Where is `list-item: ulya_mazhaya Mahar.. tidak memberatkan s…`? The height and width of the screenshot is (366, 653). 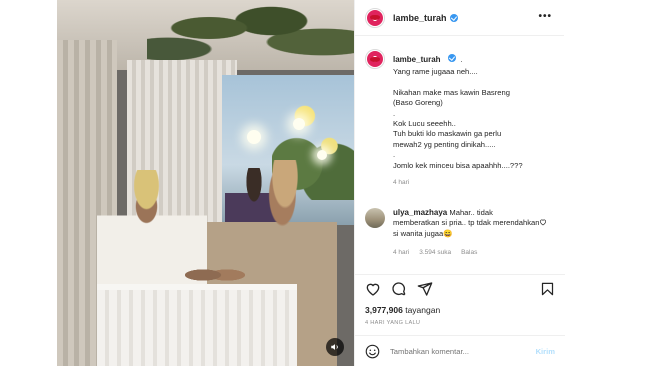
list-item: ulya_mazhaya Mahar.. tidak memberatkan s… is located at coordinates (460, 232).